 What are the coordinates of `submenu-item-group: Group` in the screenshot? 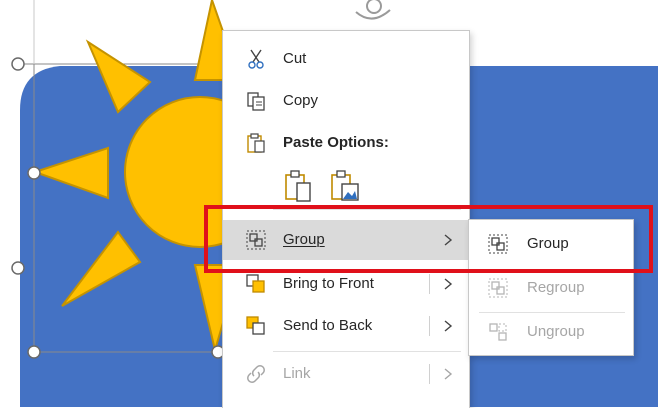 It's located at (551, 244).